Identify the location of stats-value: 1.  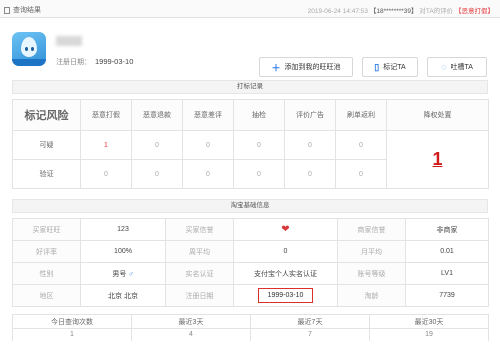
(72, 334).